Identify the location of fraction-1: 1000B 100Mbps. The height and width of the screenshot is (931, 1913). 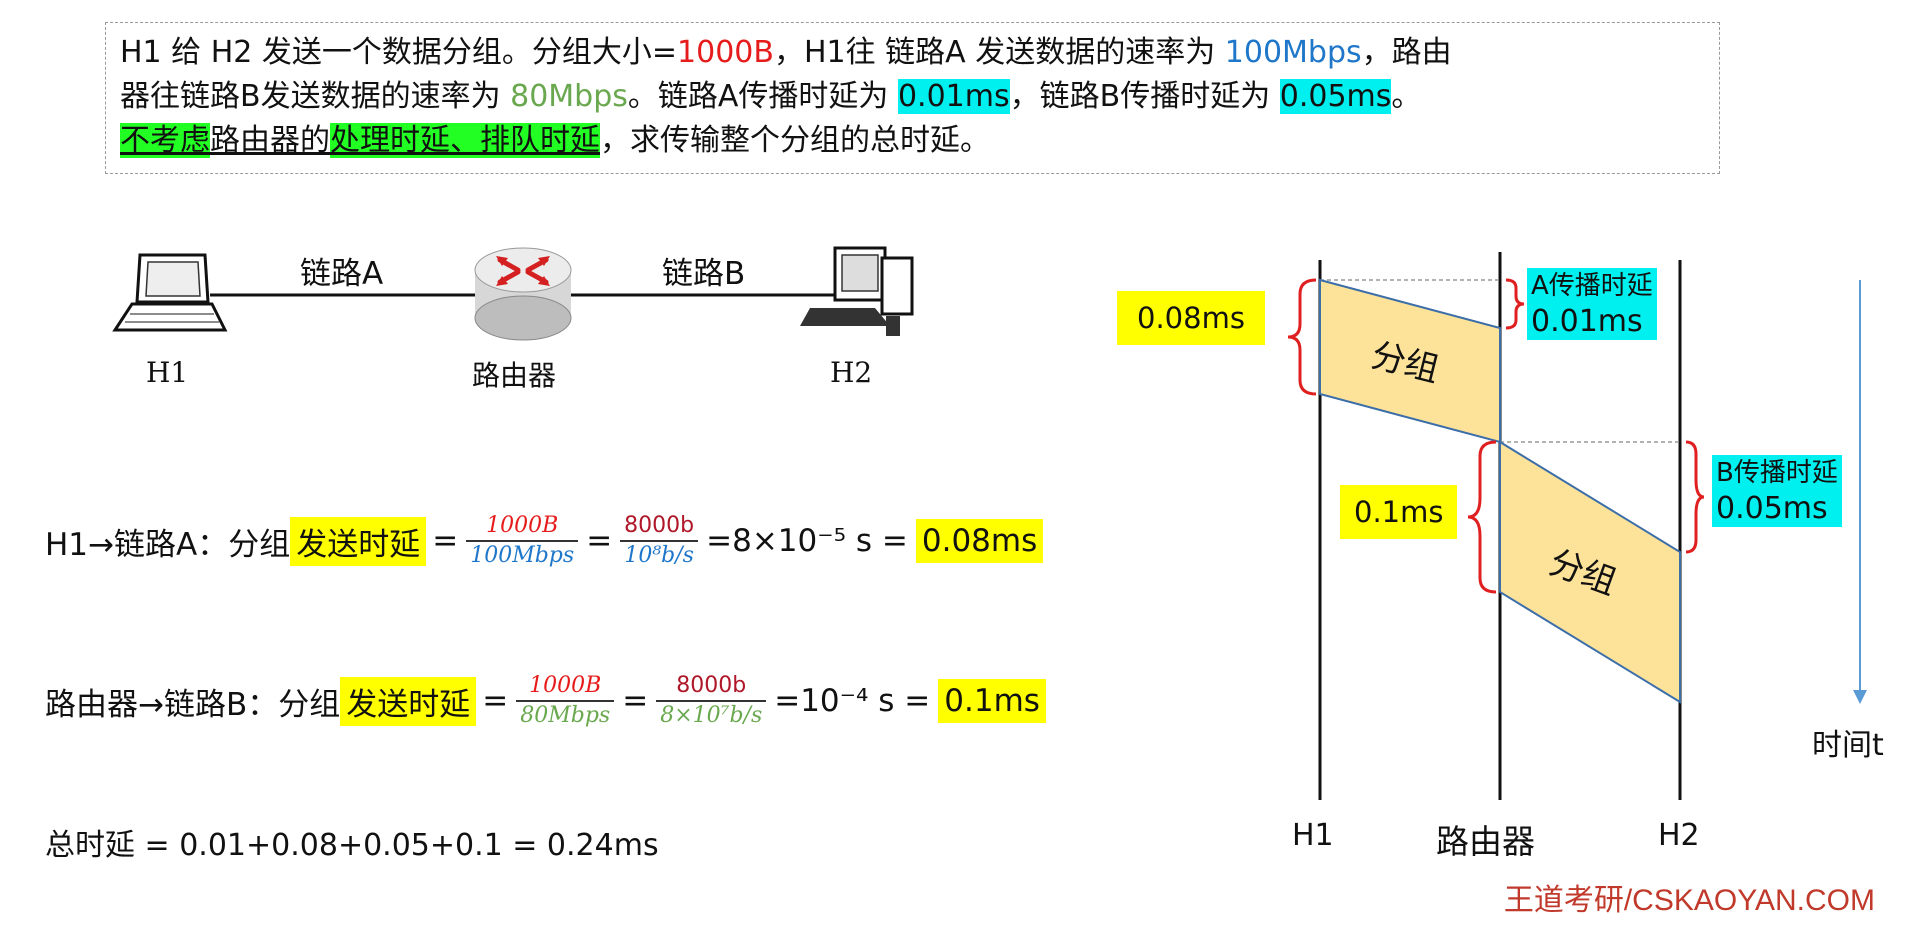
(522, 541).